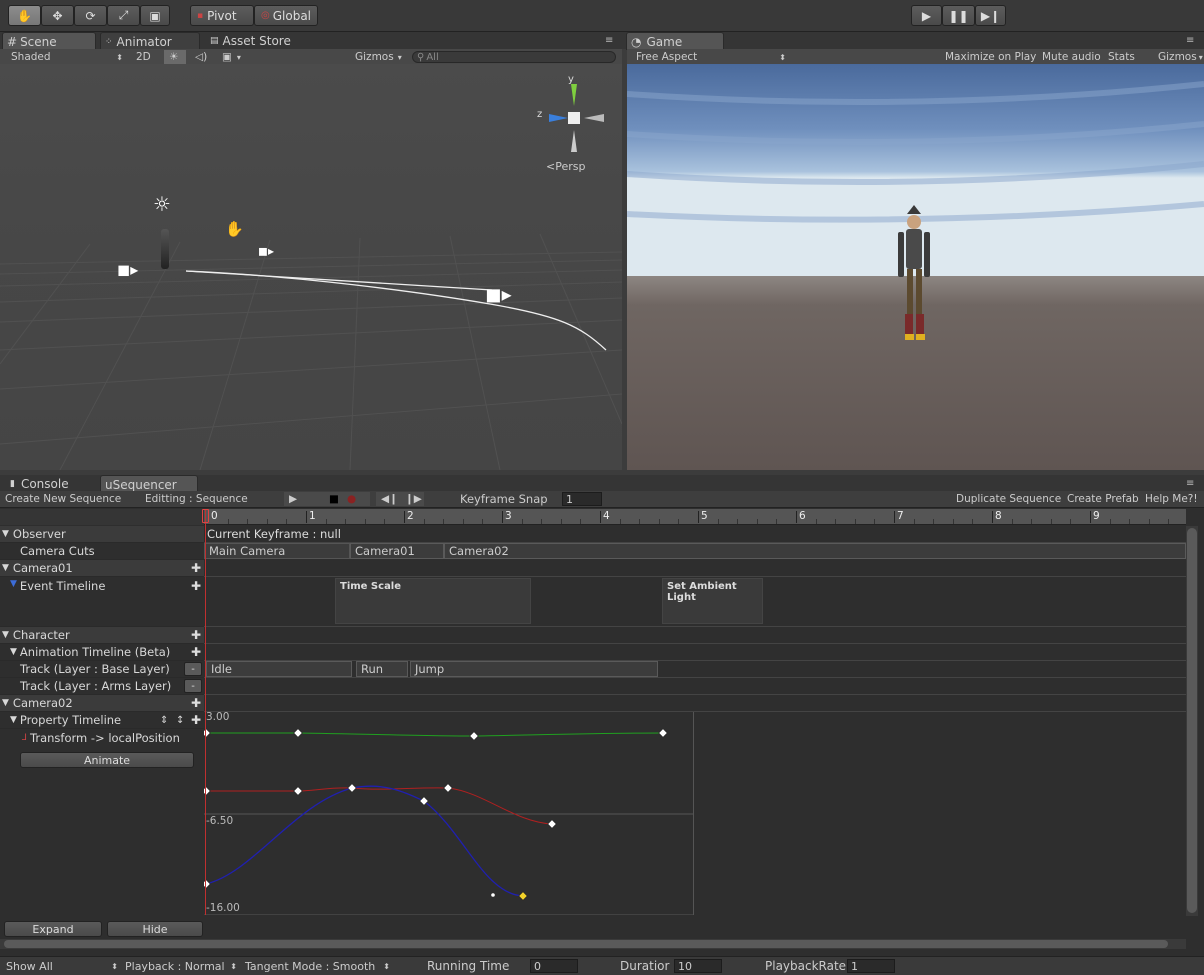 The height and width of the screenshot is (975, 1204). Describe the element at coordinates (196, 586) in the screenshot. I see `add-event-icon: ✚` at that location.